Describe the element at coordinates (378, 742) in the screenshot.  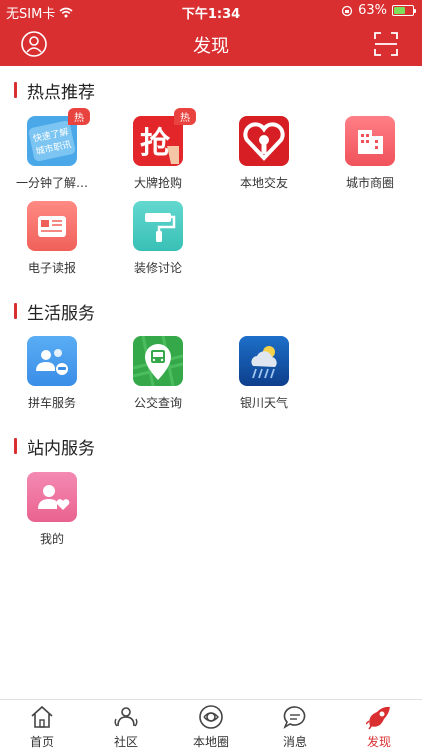
I see `tab-label: 发现` at that location.